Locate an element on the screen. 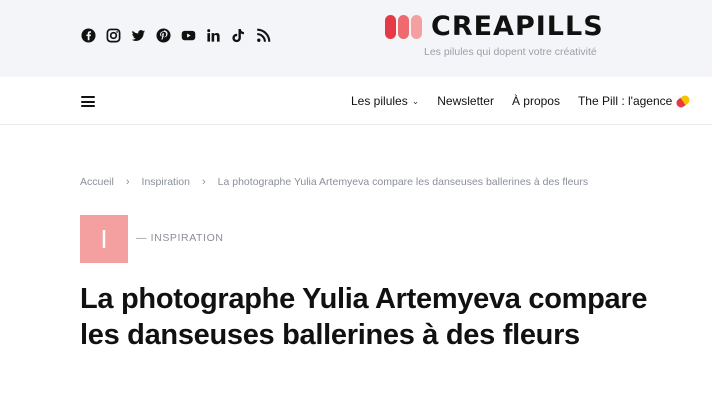  social-links is located at coordinates (175, 35).